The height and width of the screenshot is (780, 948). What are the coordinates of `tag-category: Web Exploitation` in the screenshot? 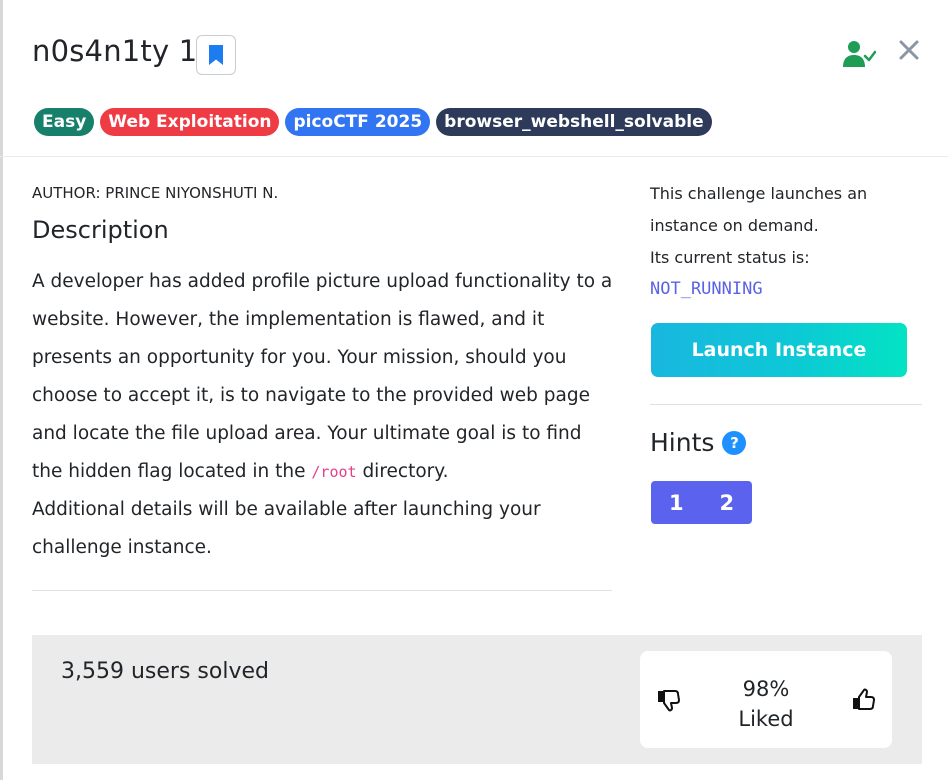 It's located at (190, 122).